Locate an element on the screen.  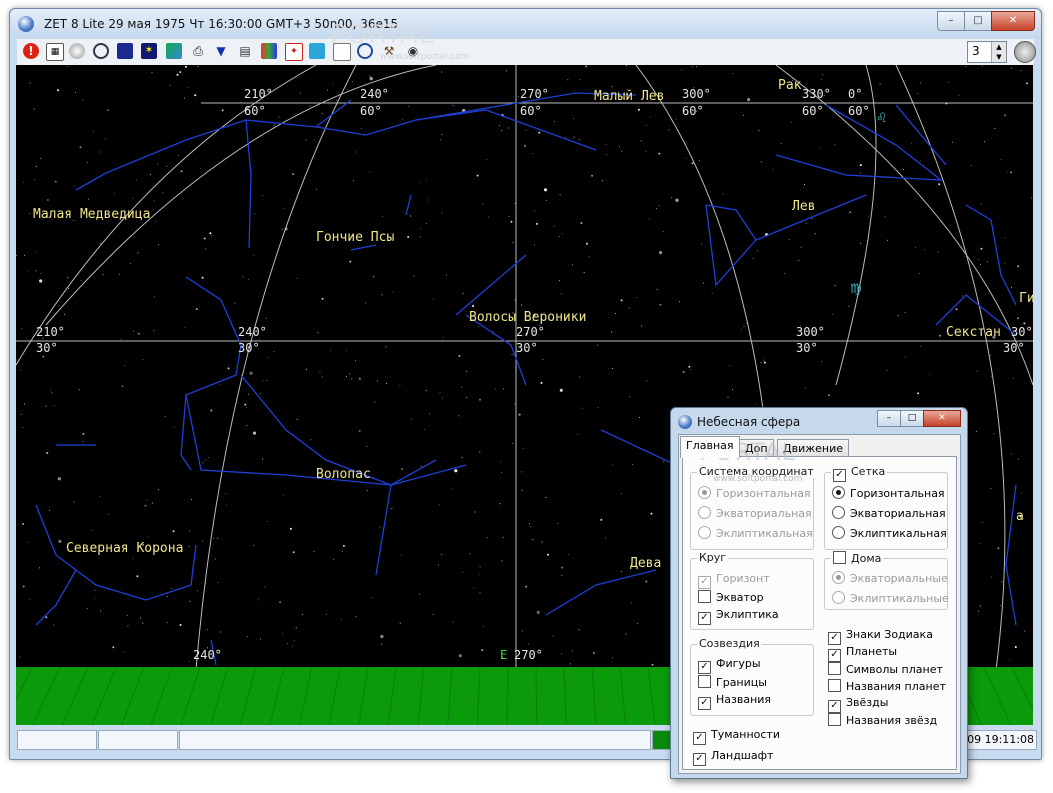
planets-checkbox: ✓ Планеты is located at coordinates (862, 653).